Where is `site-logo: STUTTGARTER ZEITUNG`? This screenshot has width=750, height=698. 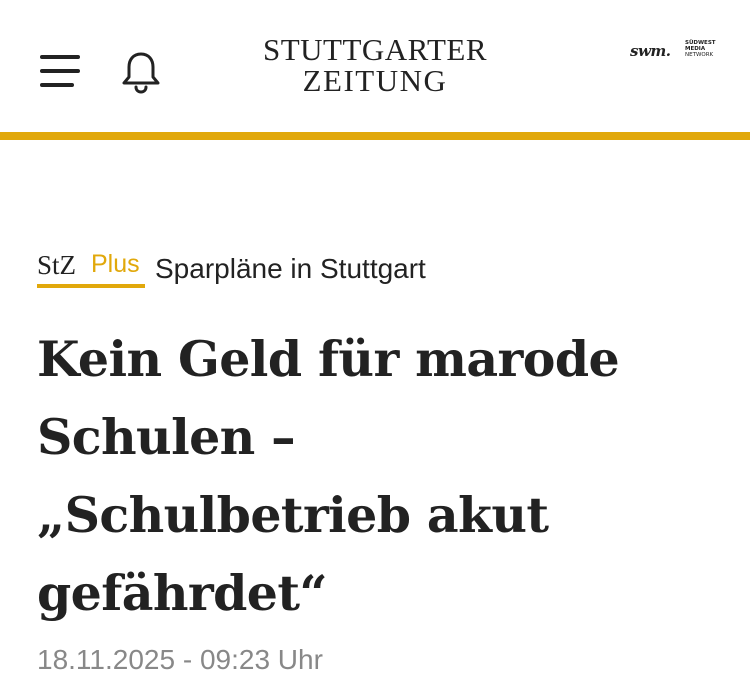 site-logo: STUTTGARTER ZEITUNG is located at coordinates (375, 65).